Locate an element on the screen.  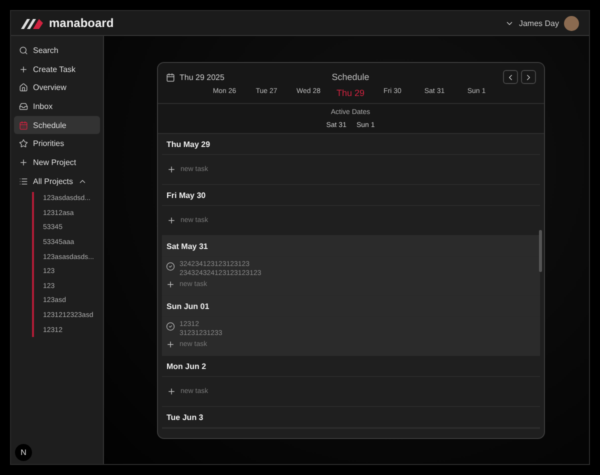
sidebar-item-label: Create Task is located at coordinates (54, 69).